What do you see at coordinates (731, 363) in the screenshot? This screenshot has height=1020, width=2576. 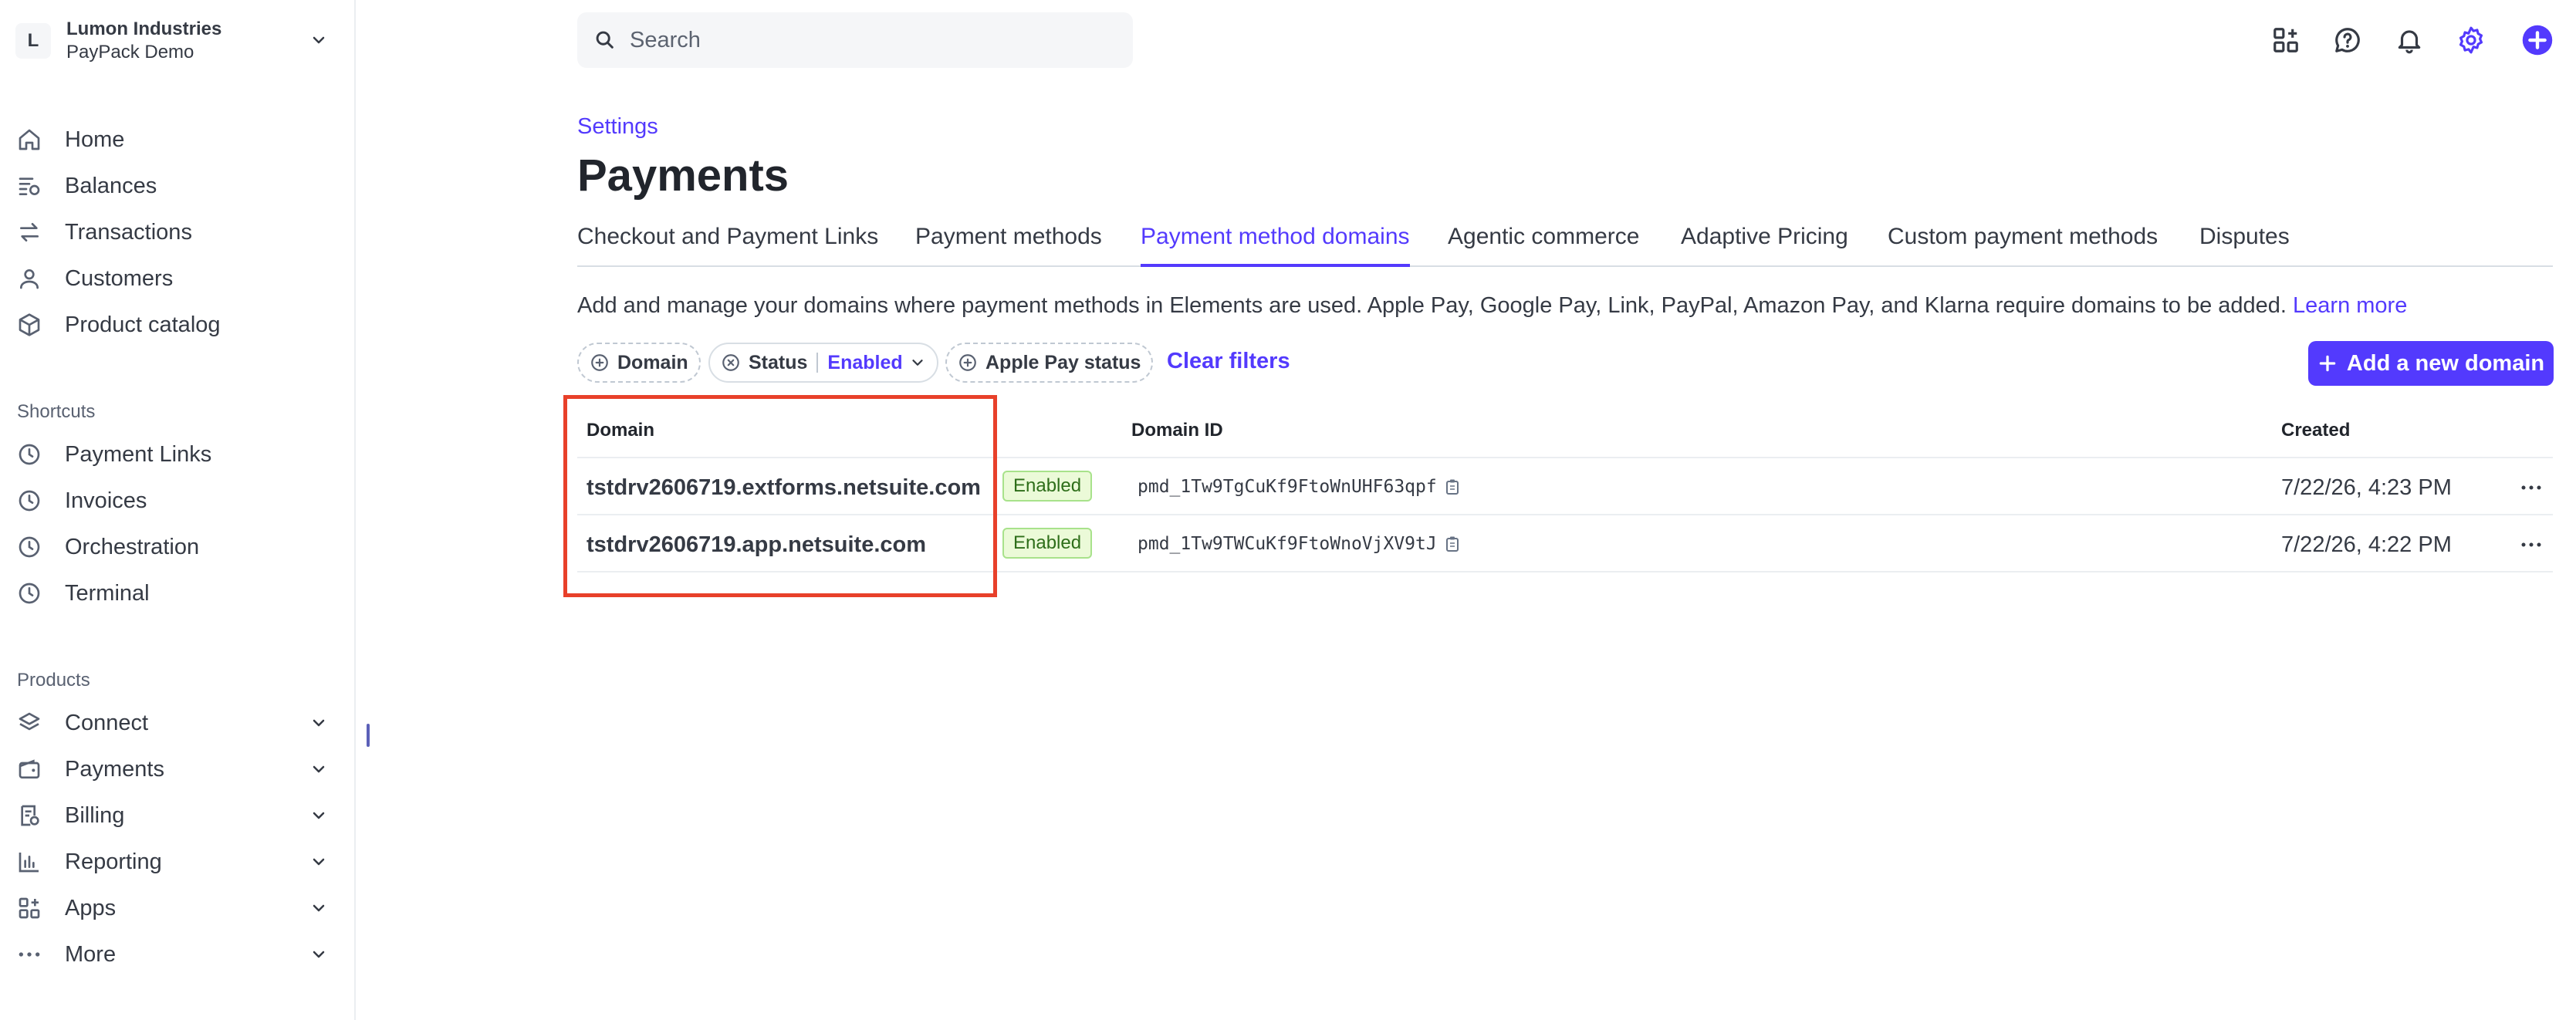 I see `remove-filter-icon` at bounding box center [731, 363].